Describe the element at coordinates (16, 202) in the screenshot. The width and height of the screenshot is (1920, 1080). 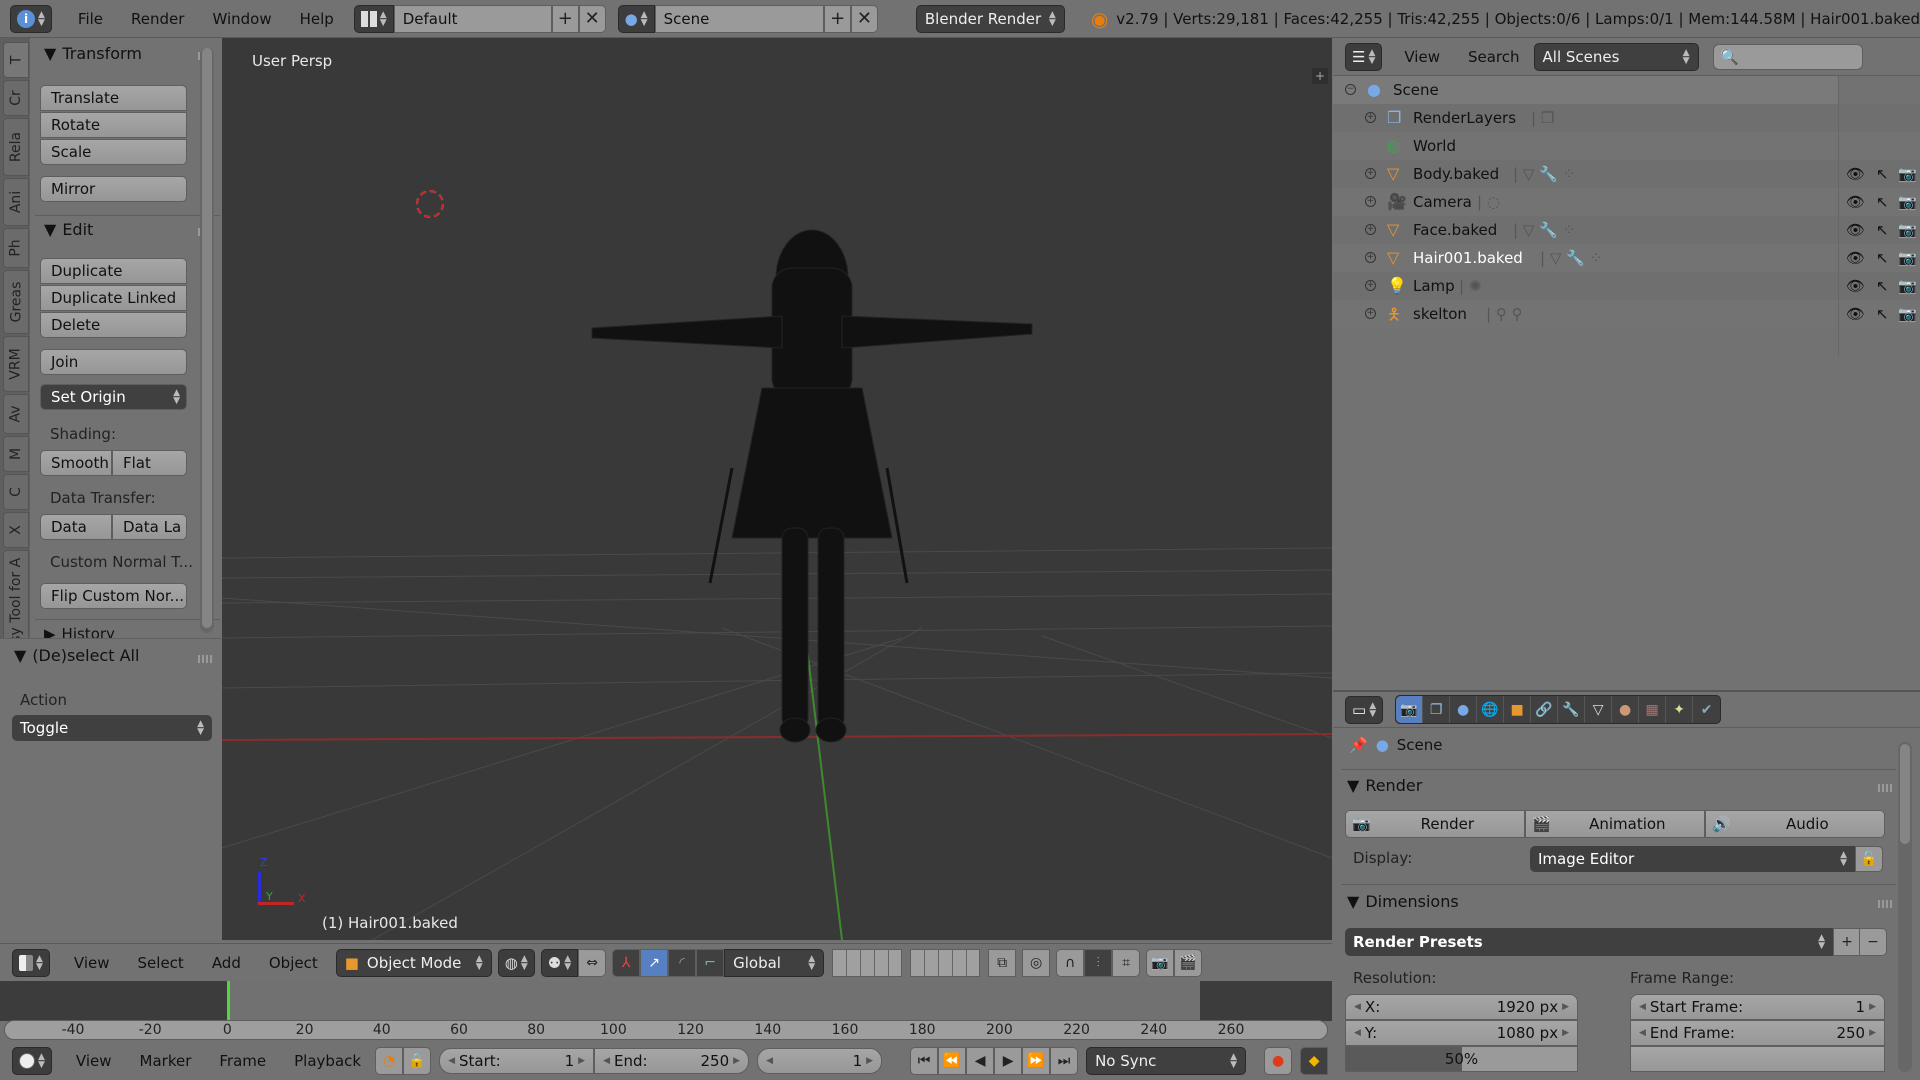
I see `tab-animation: Ani` at that location.